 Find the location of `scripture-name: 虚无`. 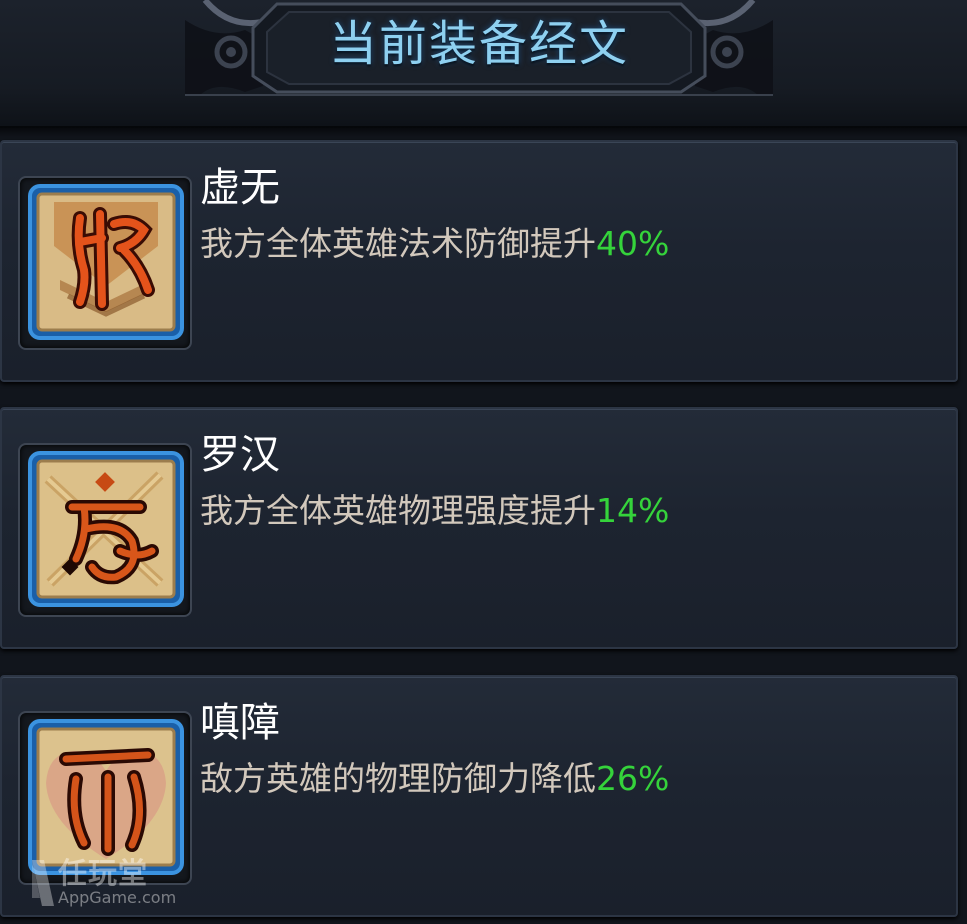

scripture-name: 虚无 is located at coordinates (240, 188).